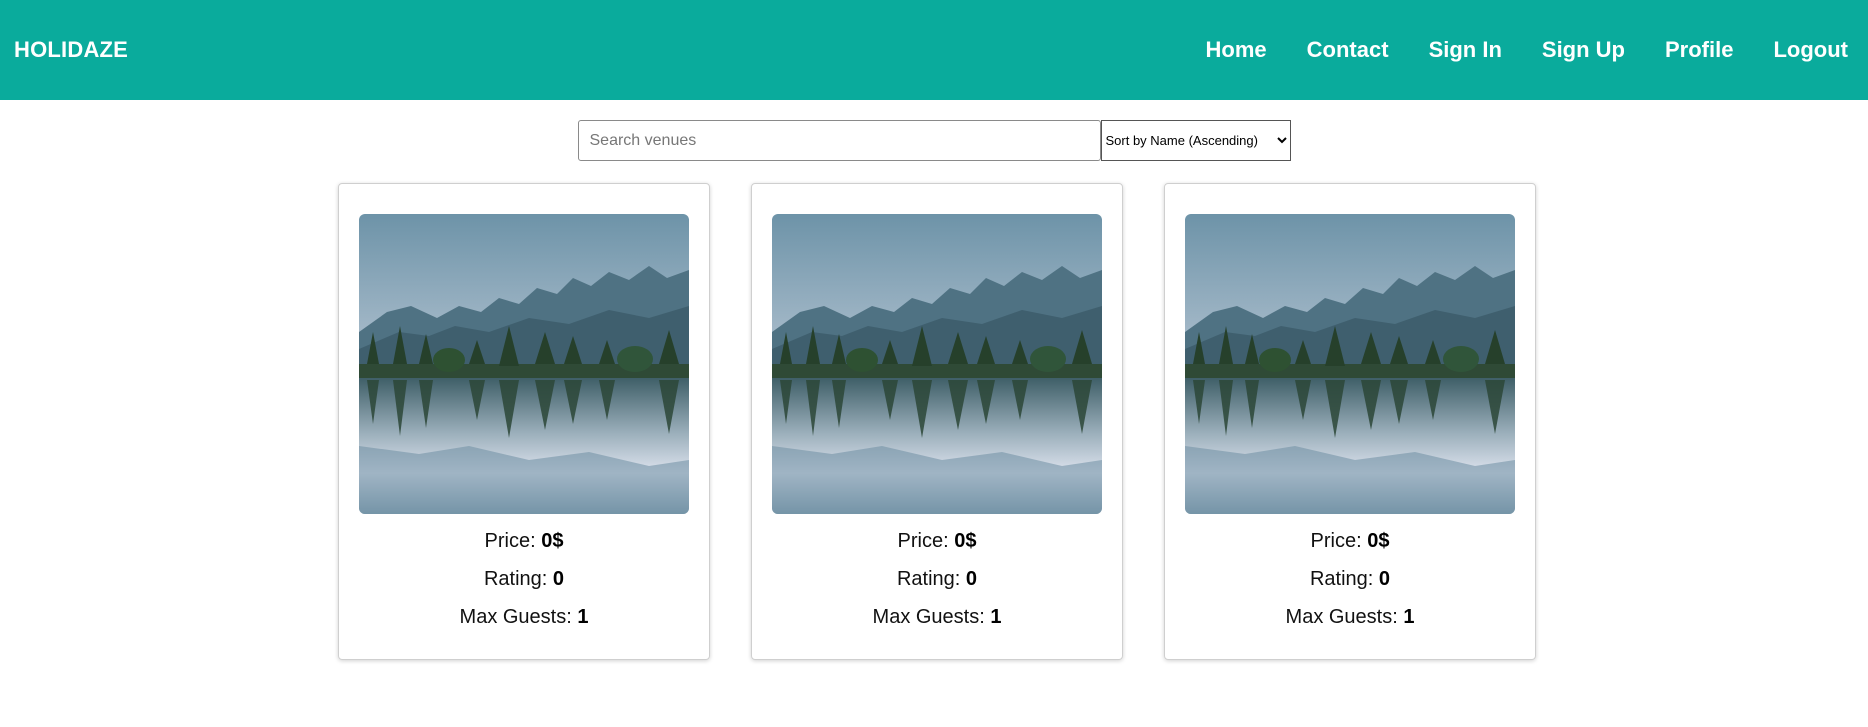 This screenshot has height=727, width=1868. I want to click on nav-sign-in-link: Sign In, so click(1465, 50).